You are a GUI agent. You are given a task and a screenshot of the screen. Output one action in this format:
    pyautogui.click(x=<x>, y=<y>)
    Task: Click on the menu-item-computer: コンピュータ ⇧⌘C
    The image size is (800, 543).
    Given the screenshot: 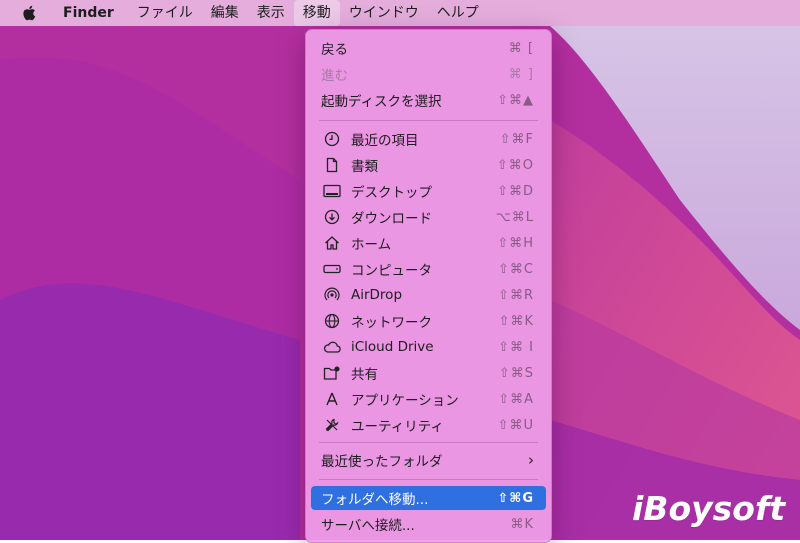 What is the action you would take?
    pyautogui.click(x=428, y=269)
    